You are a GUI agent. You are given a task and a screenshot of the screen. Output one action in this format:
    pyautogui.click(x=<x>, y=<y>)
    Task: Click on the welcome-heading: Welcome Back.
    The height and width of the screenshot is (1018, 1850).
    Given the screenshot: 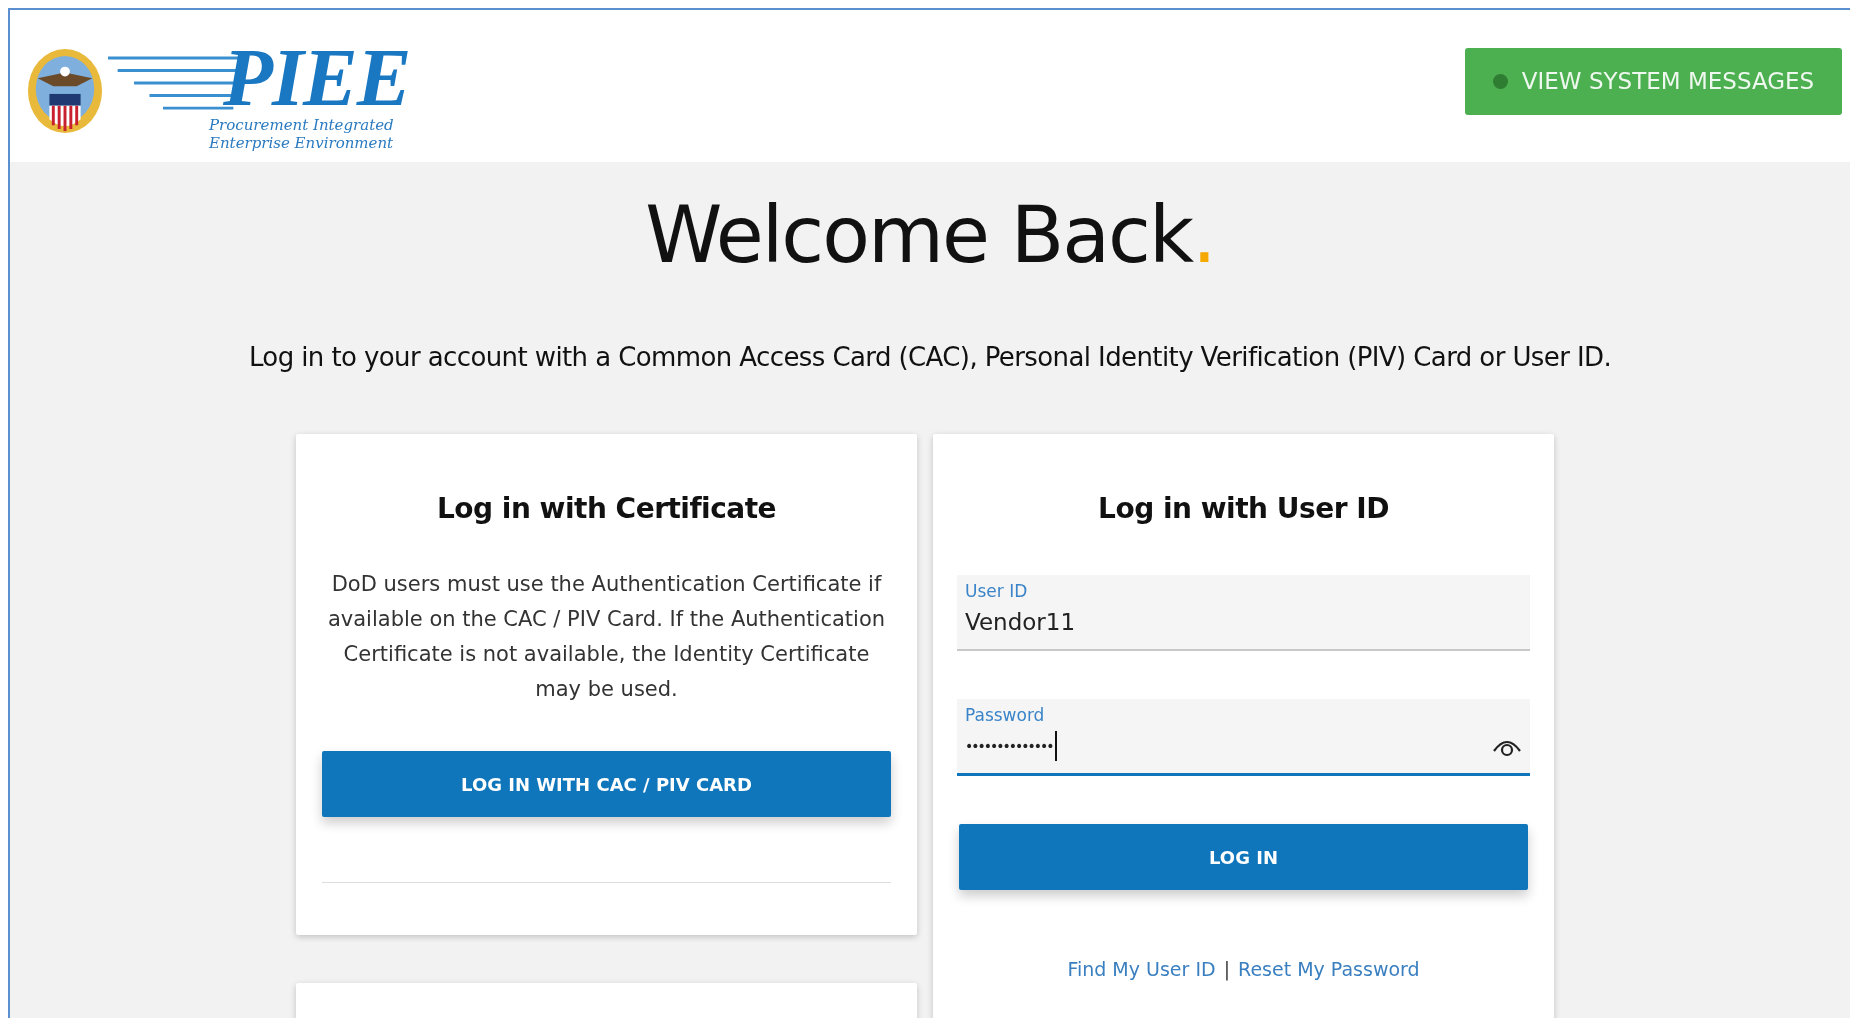 What is the action you would take?
    pyautogui.click(x=930, y=235)
    